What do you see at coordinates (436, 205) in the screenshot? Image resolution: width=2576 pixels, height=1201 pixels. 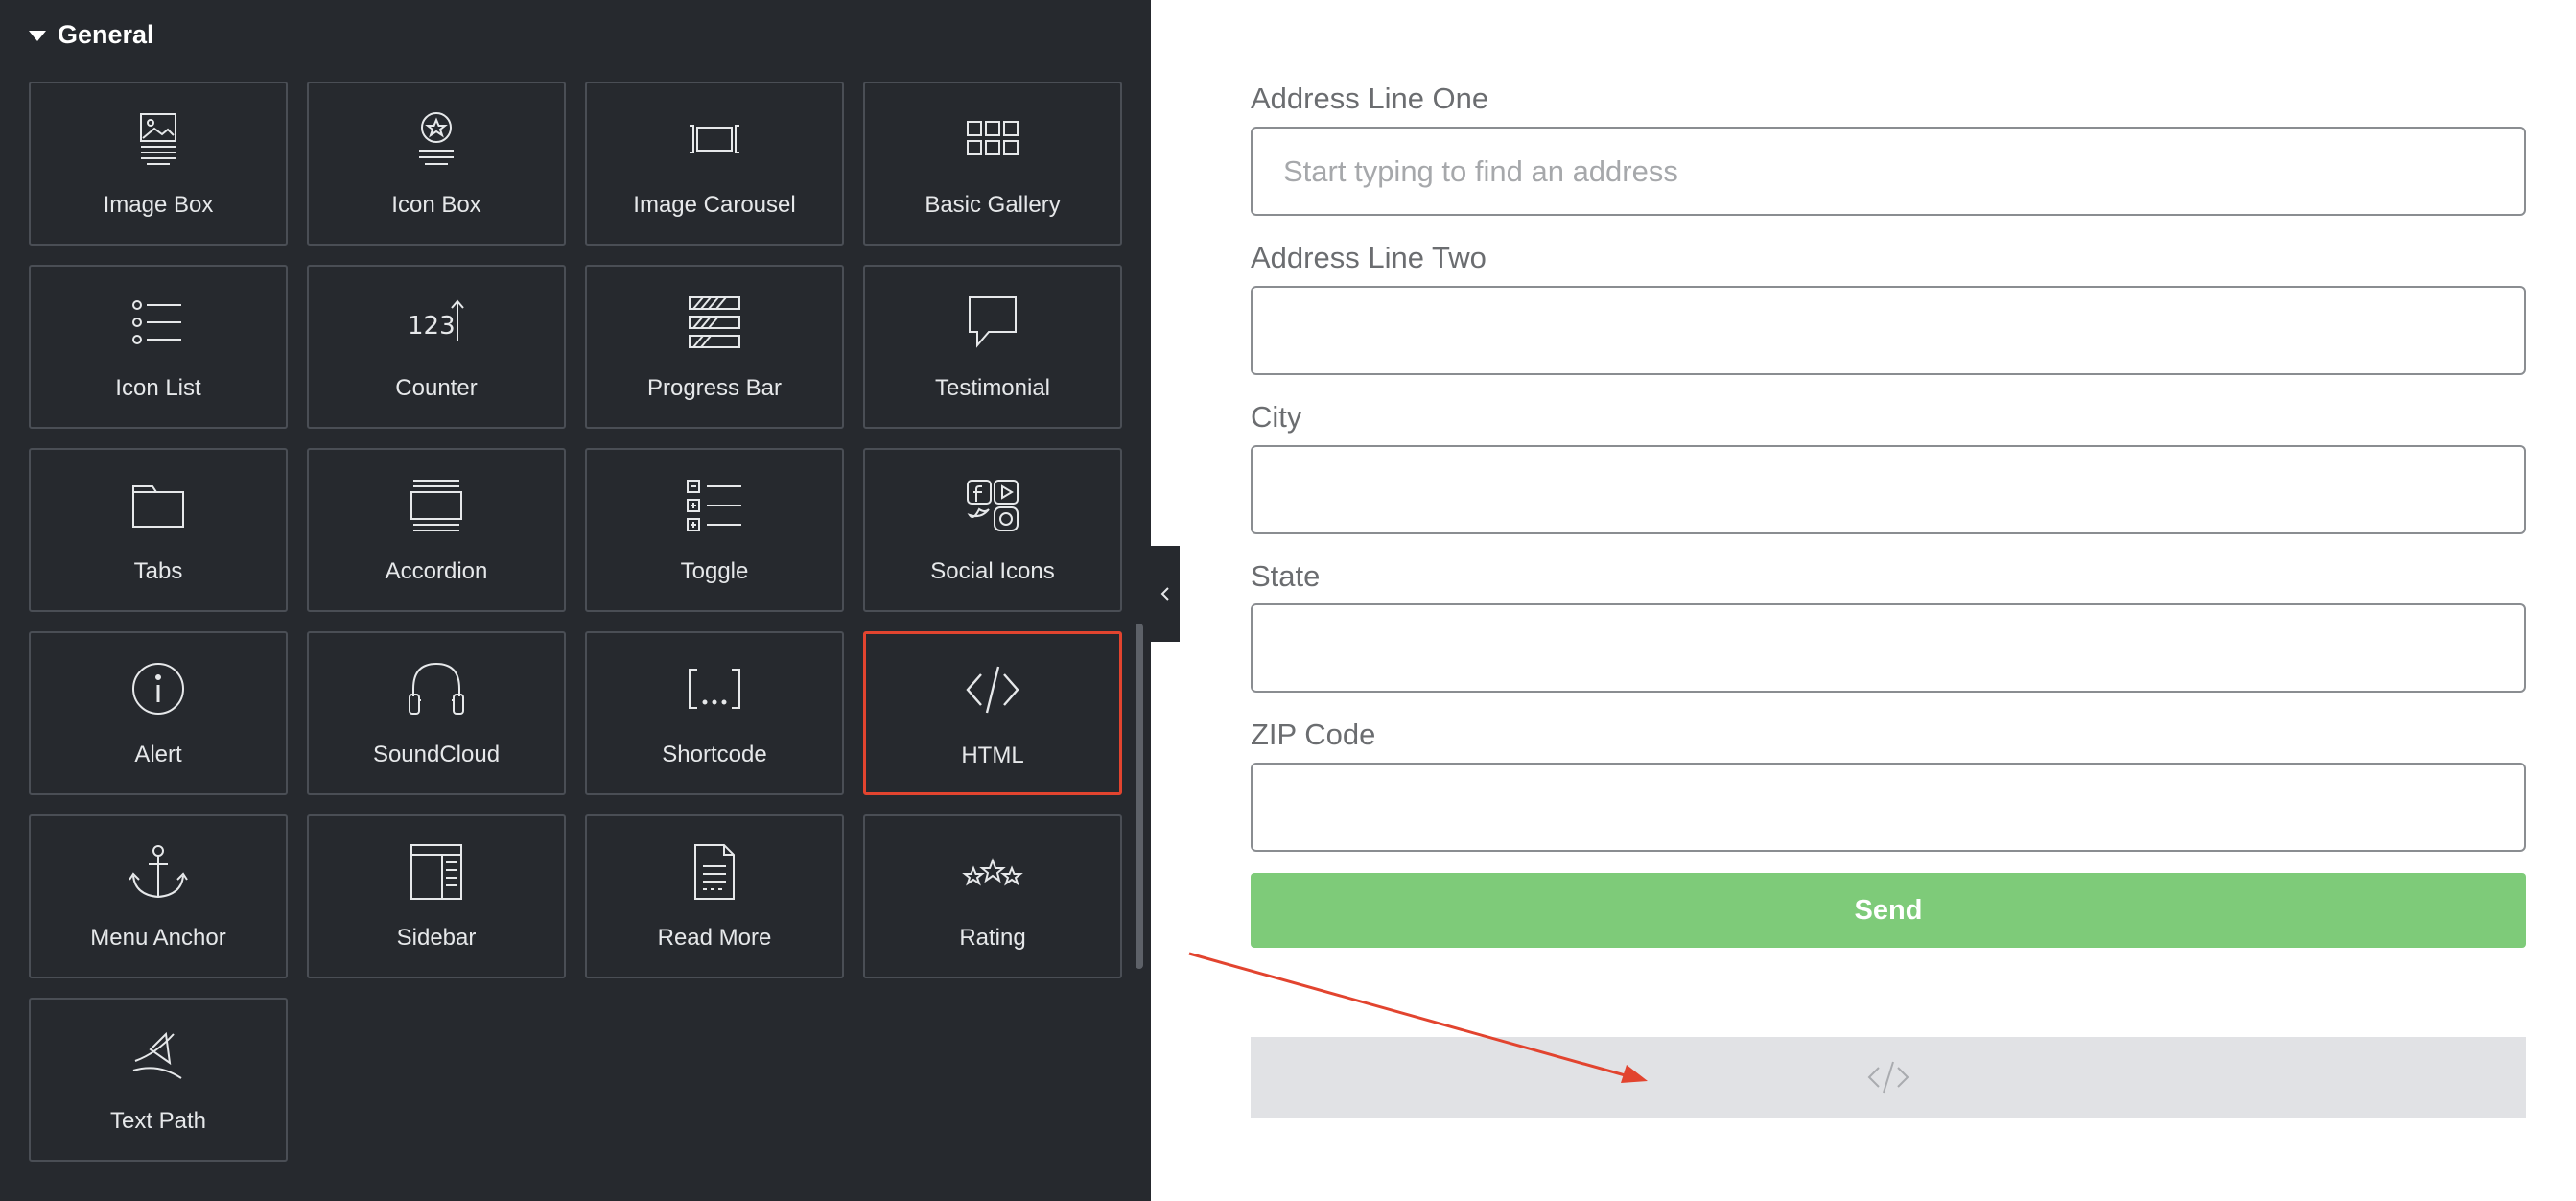 I see `widget-label: Icon Box` at bounding box center [436, 205].